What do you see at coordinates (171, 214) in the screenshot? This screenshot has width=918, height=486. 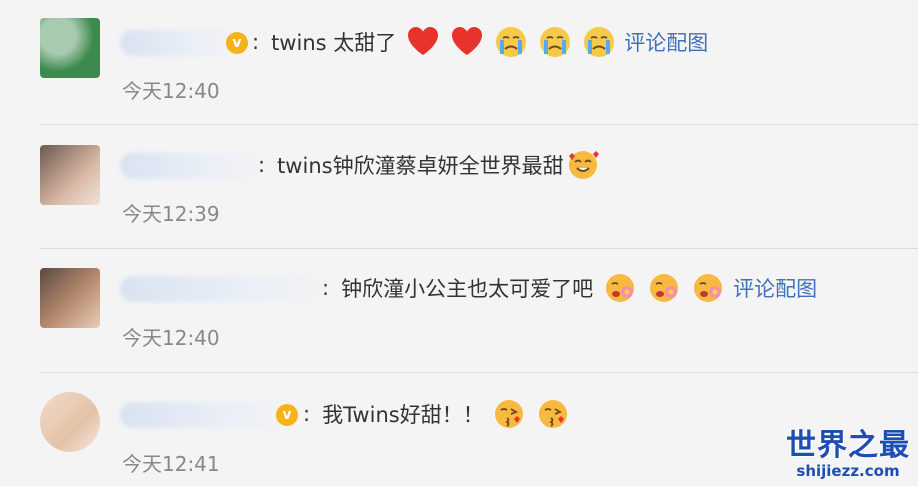 I see `comment-time: 今天12:39` at bounding box center [171, 214].